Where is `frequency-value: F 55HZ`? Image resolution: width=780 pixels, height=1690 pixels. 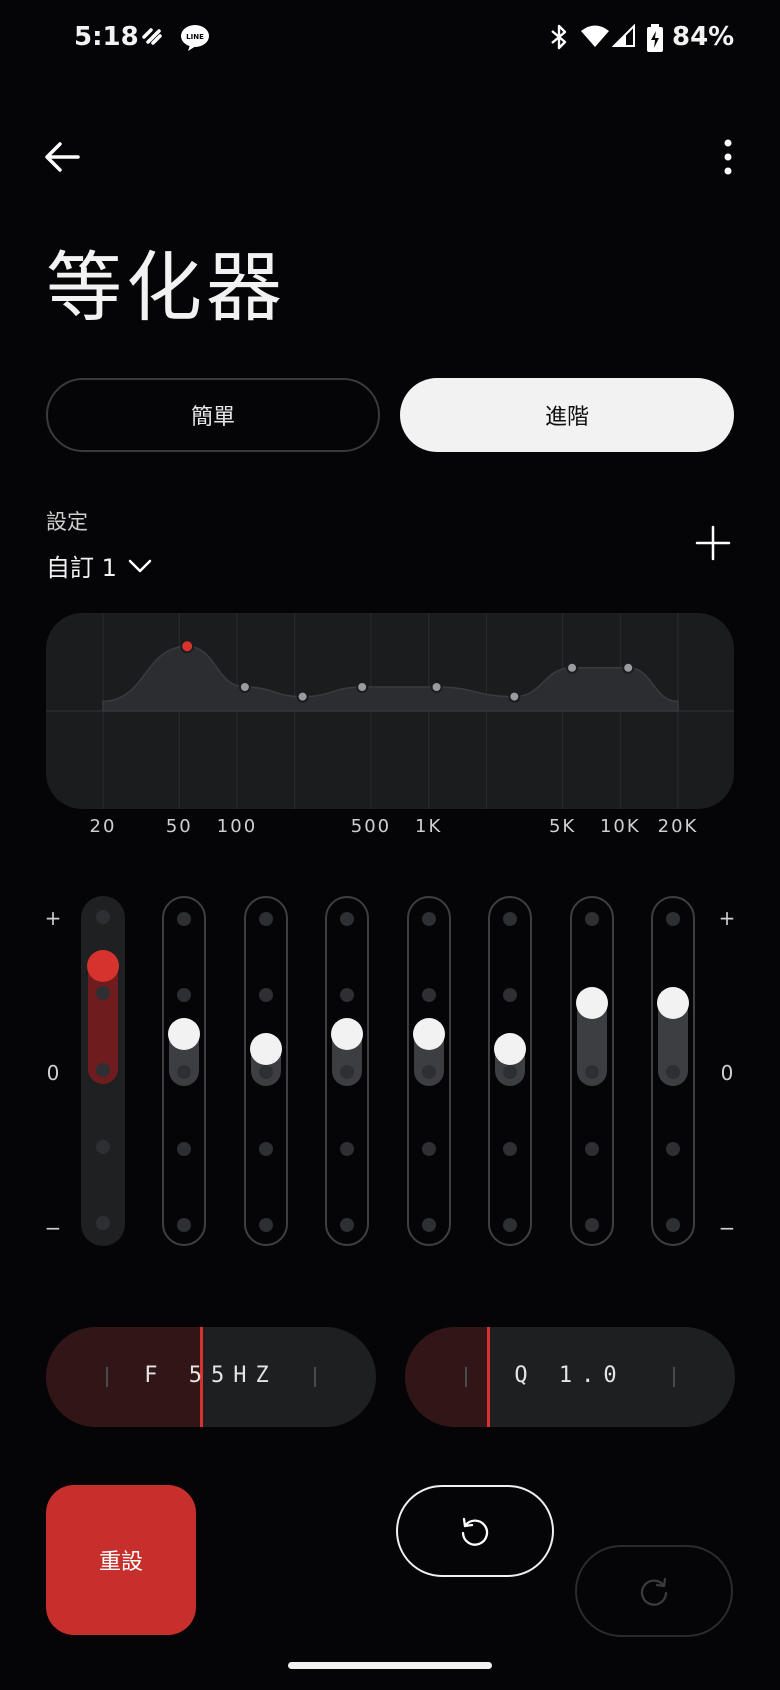 frequency-value: F 55HZ is located at coordinates (211, 1375).